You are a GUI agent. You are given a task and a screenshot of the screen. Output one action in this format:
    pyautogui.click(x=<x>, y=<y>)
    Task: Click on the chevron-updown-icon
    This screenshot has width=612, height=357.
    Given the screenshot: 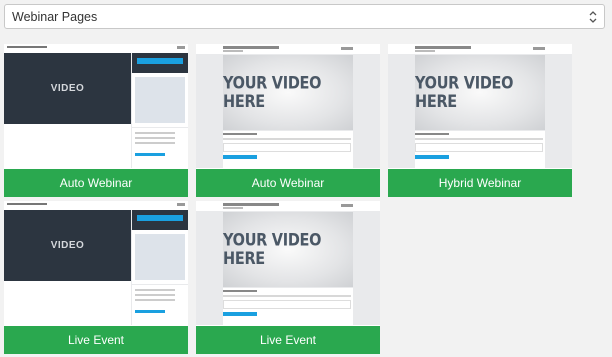 What is the action you would take?
    pyautogui.click(x=593, y=17)
    